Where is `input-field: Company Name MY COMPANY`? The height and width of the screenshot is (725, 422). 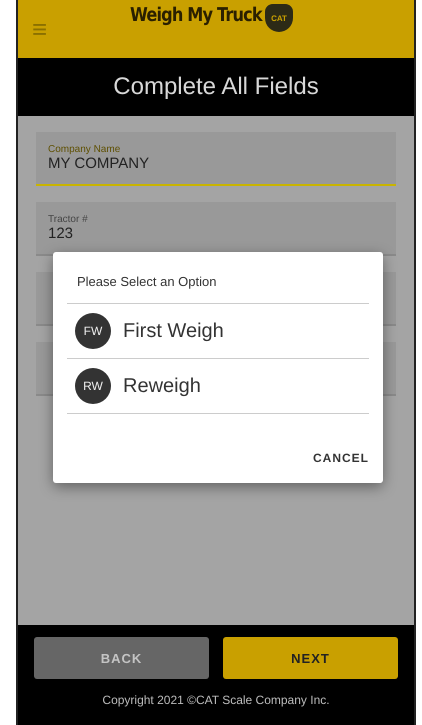
input-field: Company Name MY COMPANY is located at coordinates (216, 159).